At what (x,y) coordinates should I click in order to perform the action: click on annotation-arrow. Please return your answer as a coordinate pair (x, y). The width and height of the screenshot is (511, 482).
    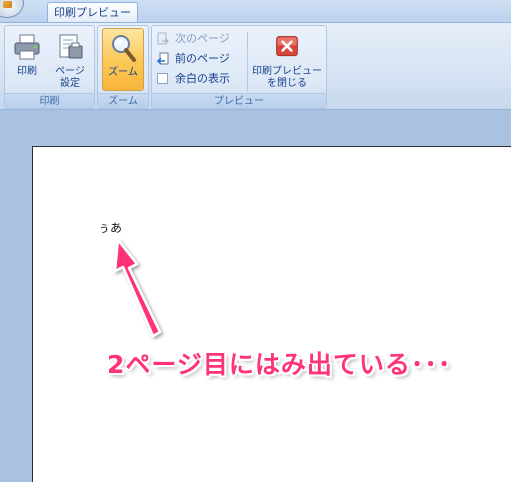
    Looking at the image, I should click on (137, 288).